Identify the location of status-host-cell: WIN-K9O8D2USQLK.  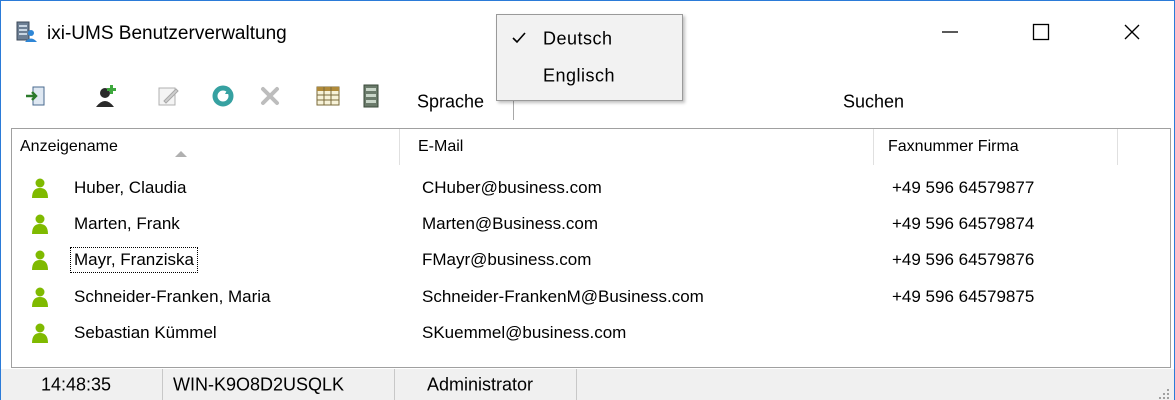
(279, 384).